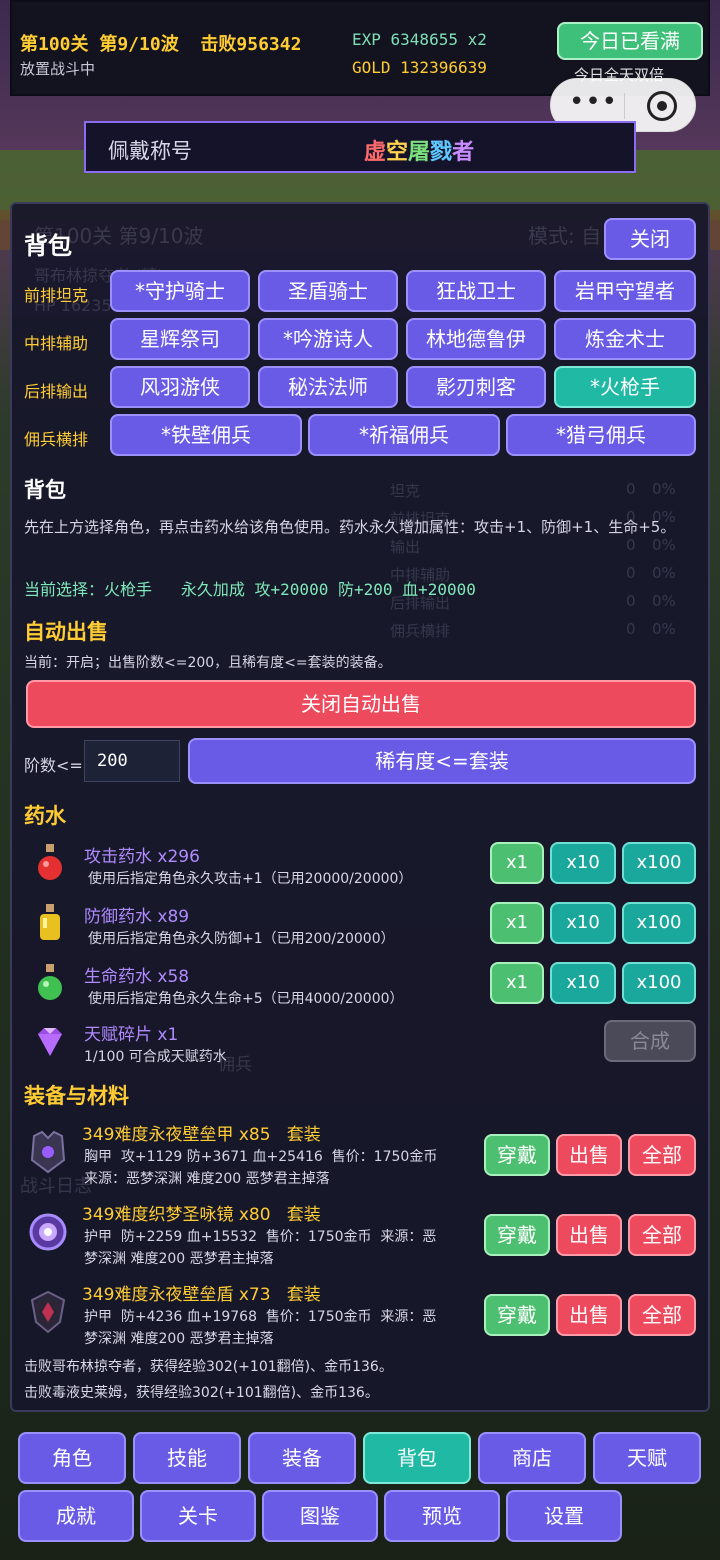 Image resolution: width=720 pixels, height=1560 pixels. Describe the element at coordinates (476, 339) in the screenshot. I see `role-druid: 林地德鲁伊` at that location.